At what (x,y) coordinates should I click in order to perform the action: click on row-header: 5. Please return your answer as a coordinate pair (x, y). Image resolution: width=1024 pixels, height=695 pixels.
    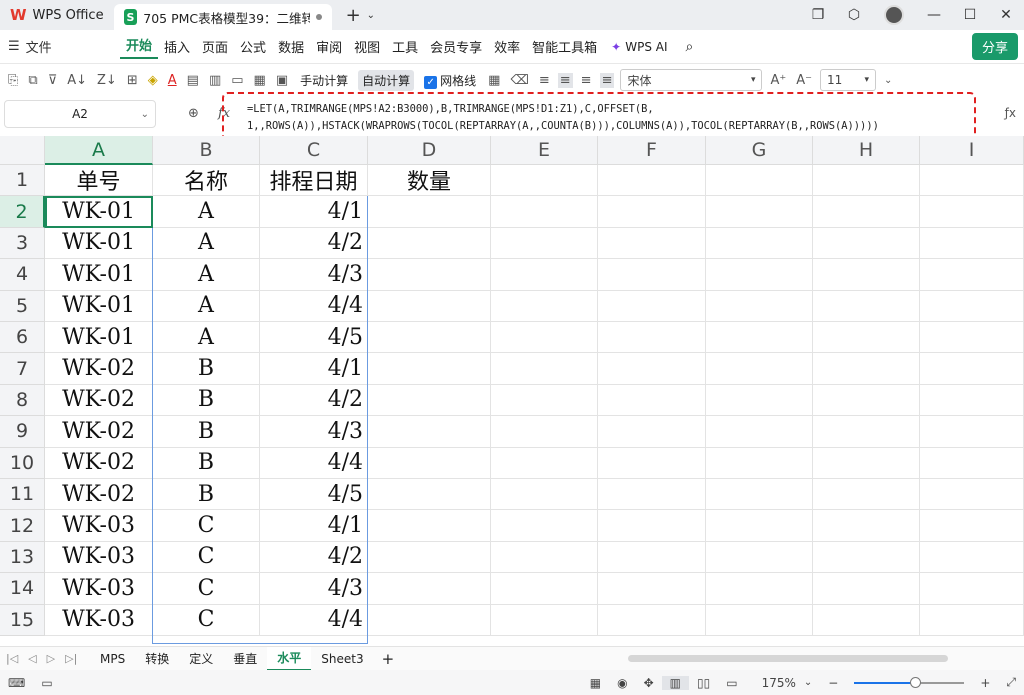
    Looking at the image, I should click on (22, 306).